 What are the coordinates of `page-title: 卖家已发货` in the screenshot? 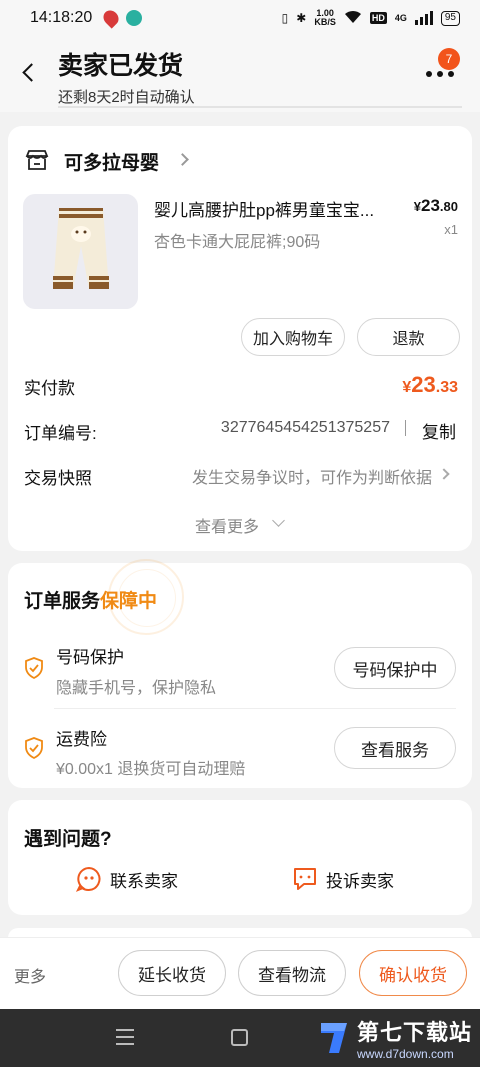 It's located at (121, 66).